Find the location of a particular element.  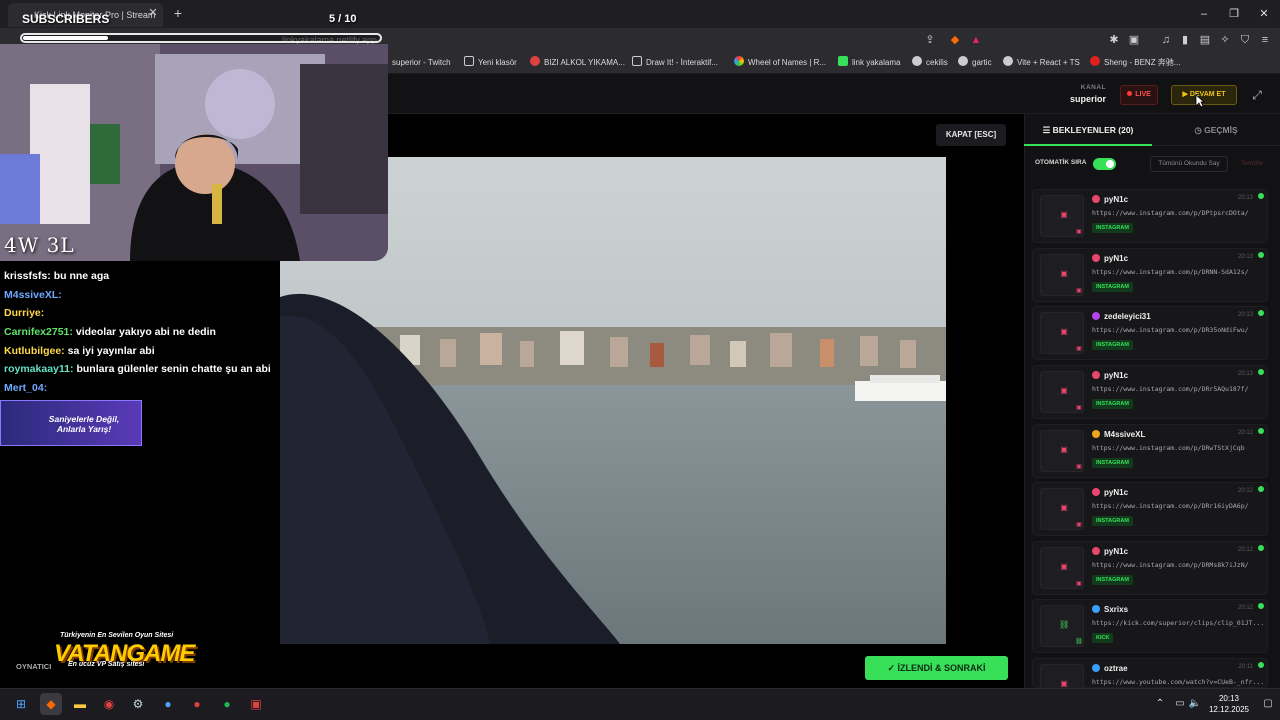

new-tab-icon: + is located at coordinates (178, 13).